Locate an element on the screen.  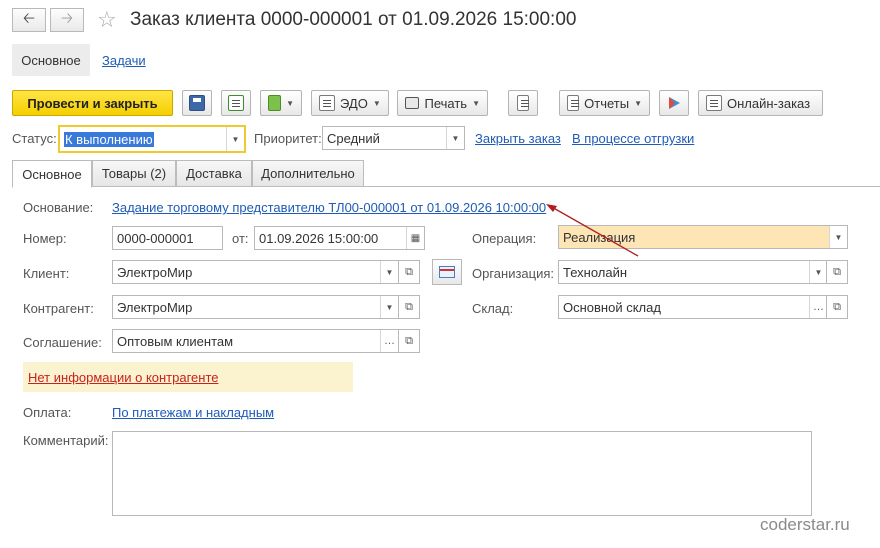
client-card-button is located at coordinates (447, 272).